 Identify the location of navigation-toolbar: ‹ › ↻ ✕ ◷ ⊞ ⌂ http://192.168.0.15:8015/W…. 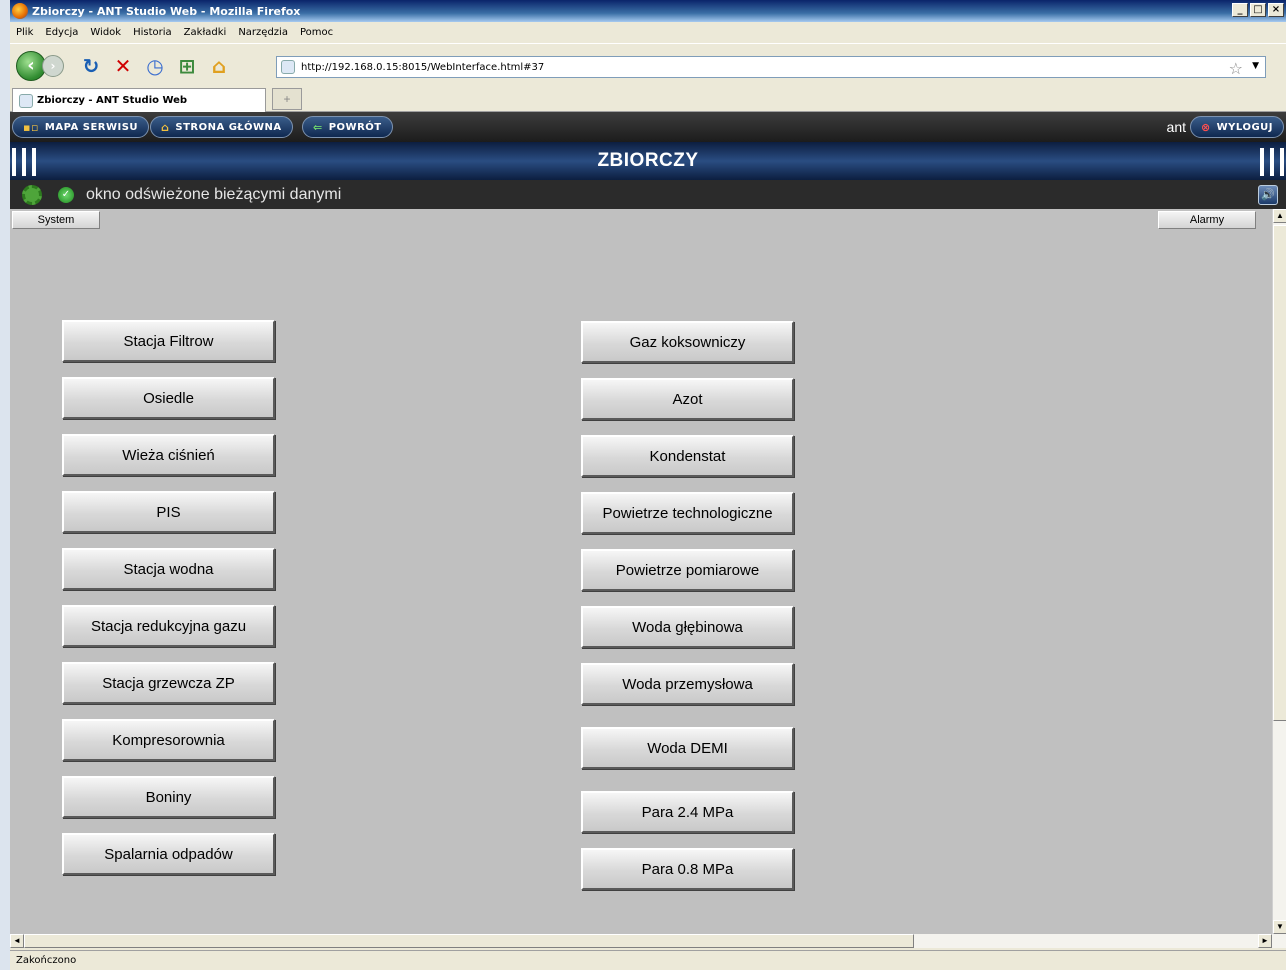
(648, 66).